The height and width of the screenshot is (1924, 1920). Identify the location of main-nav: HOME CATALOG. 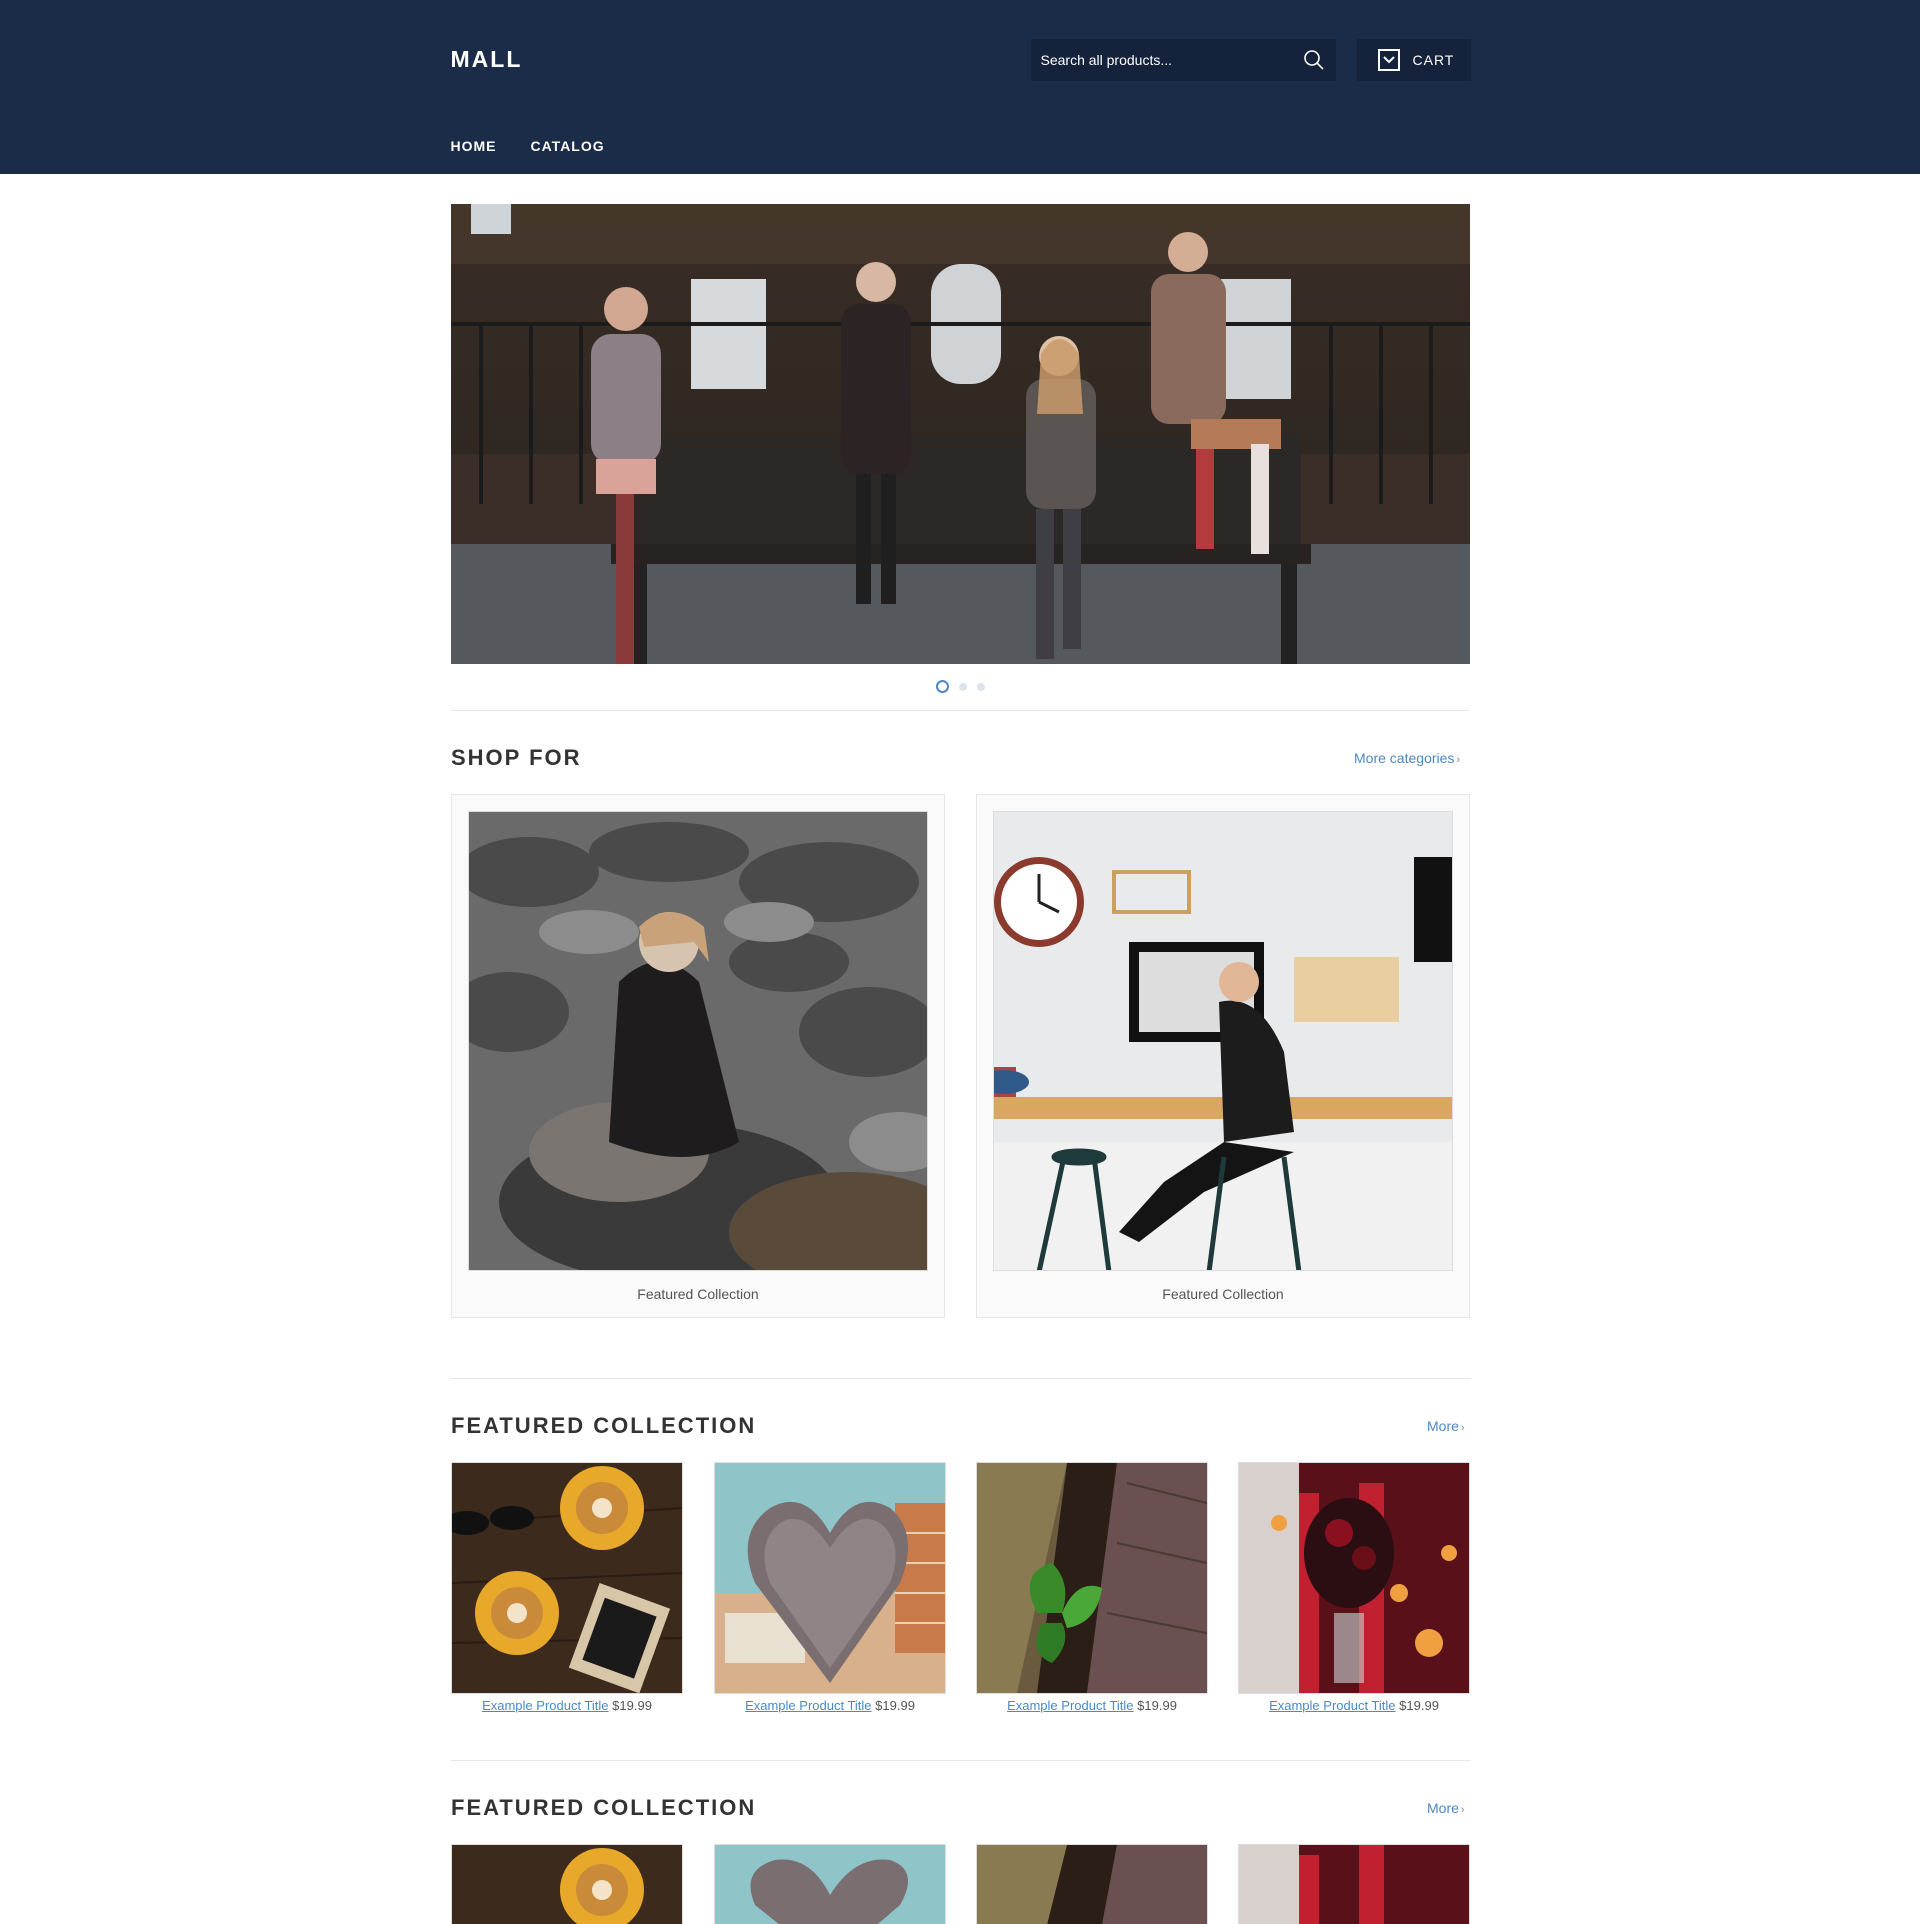
(528, 146).